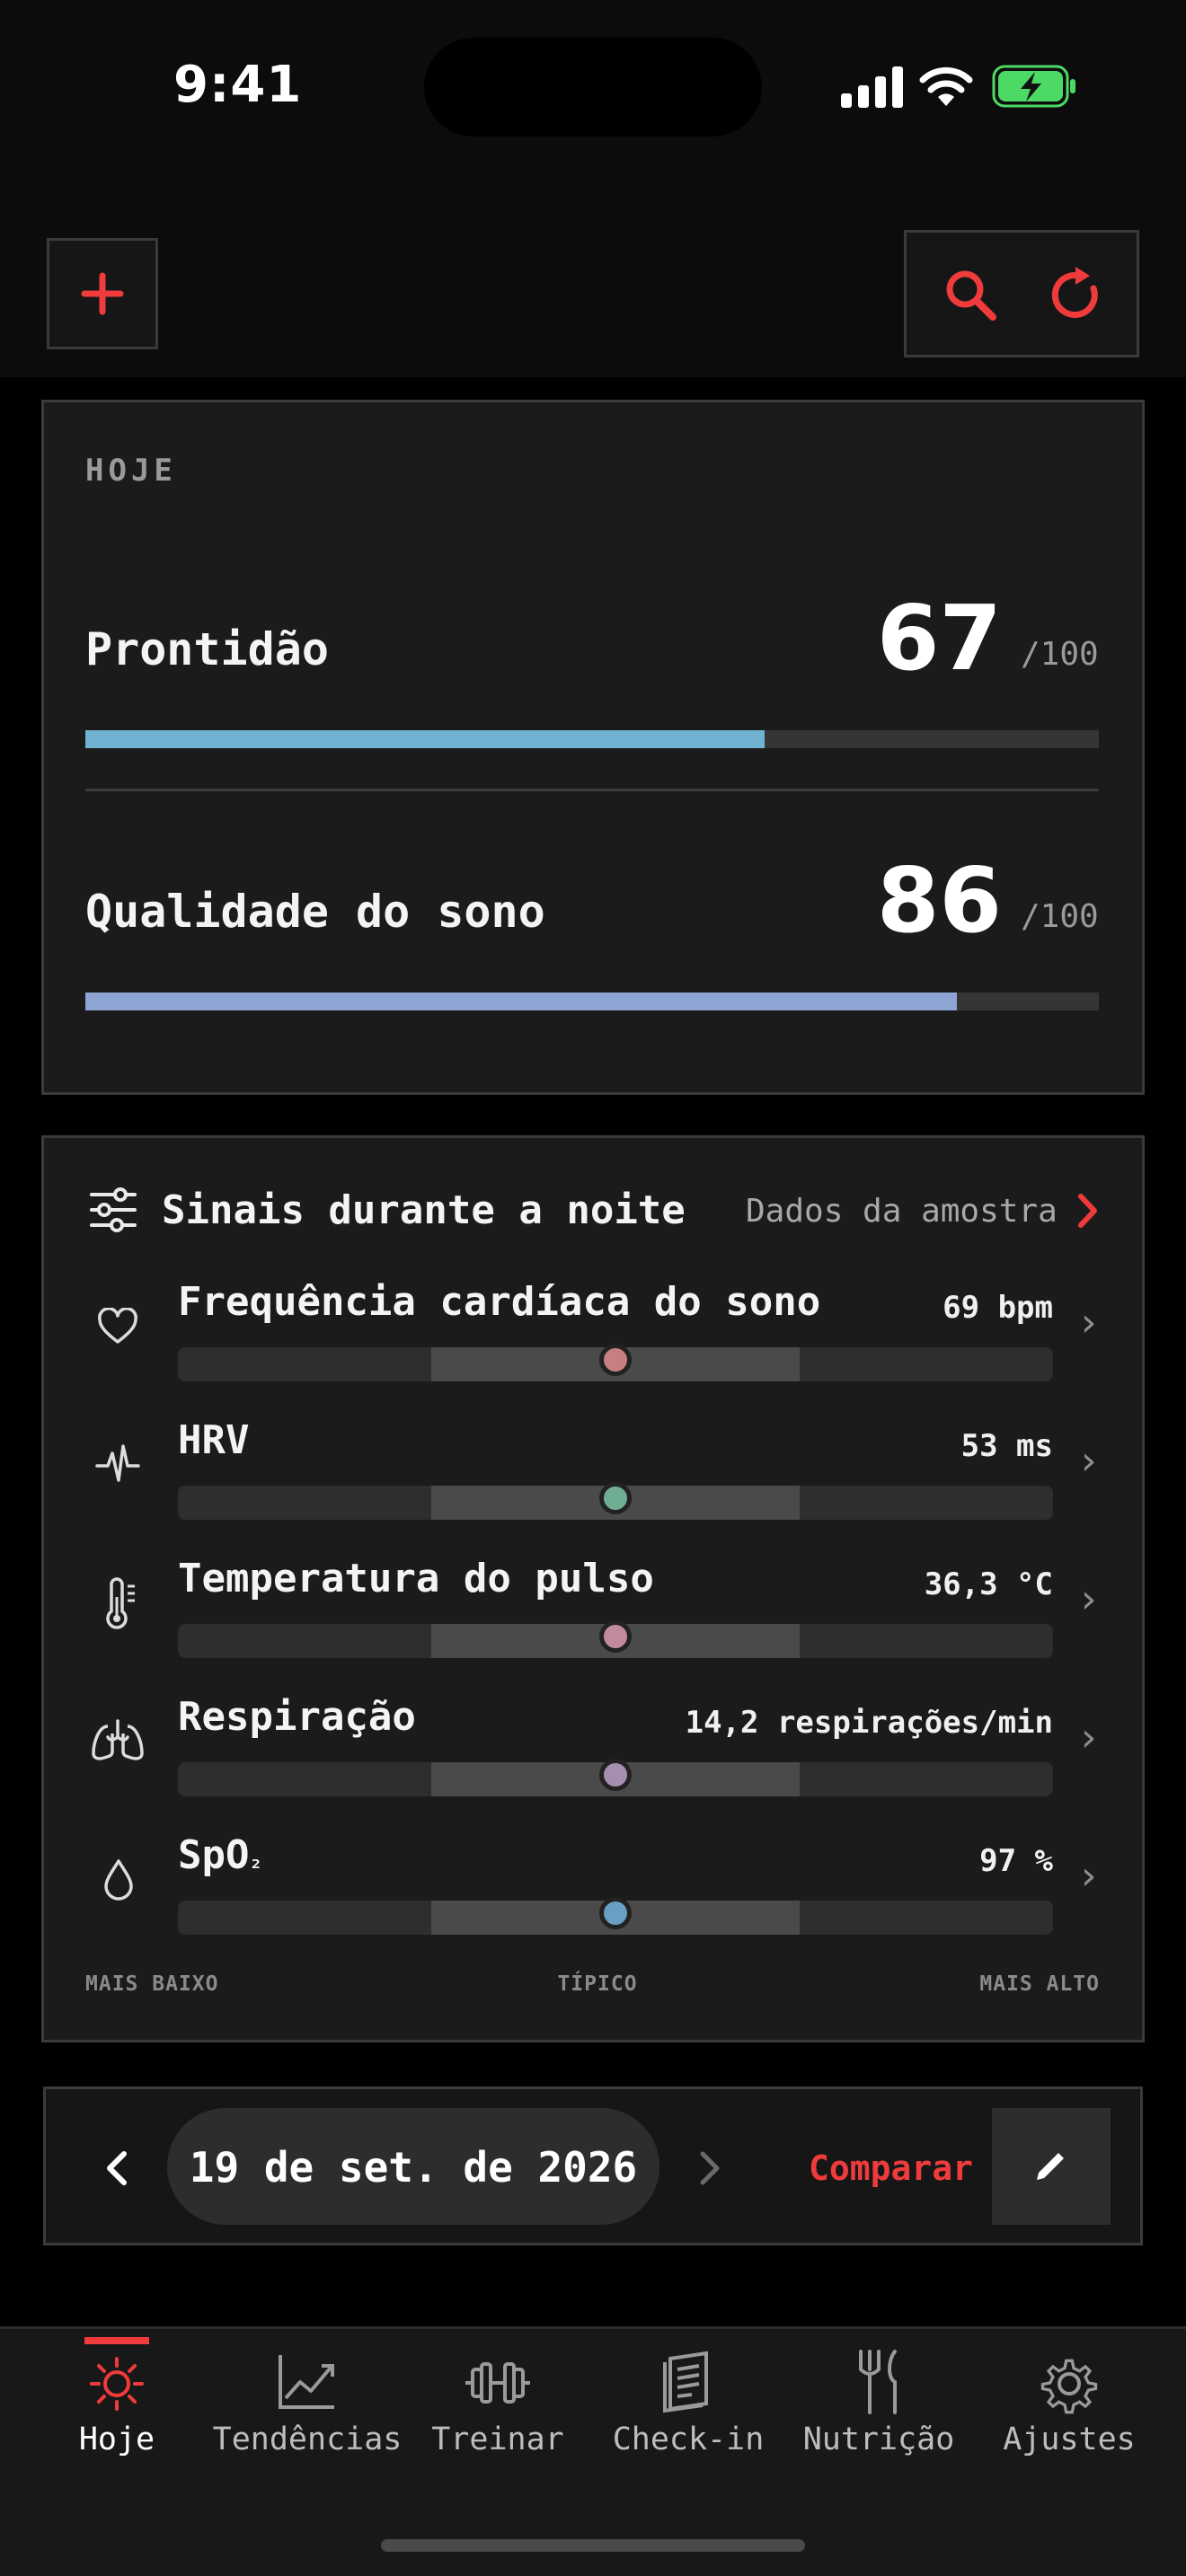 This screenshot has width=1186, height=2576. Describe the element at coordinates (1021, 293) in the screenshot. I see `header-actions` at that location.